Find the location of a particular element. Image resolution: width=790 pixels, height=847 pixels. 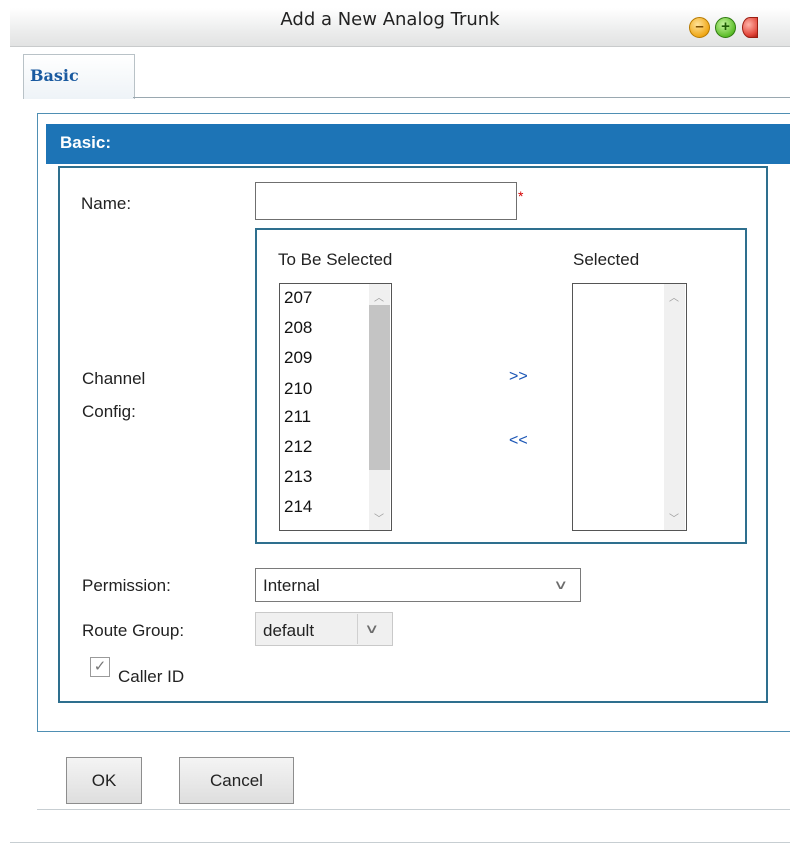

tab-divider is located at coordinates (461, 97).